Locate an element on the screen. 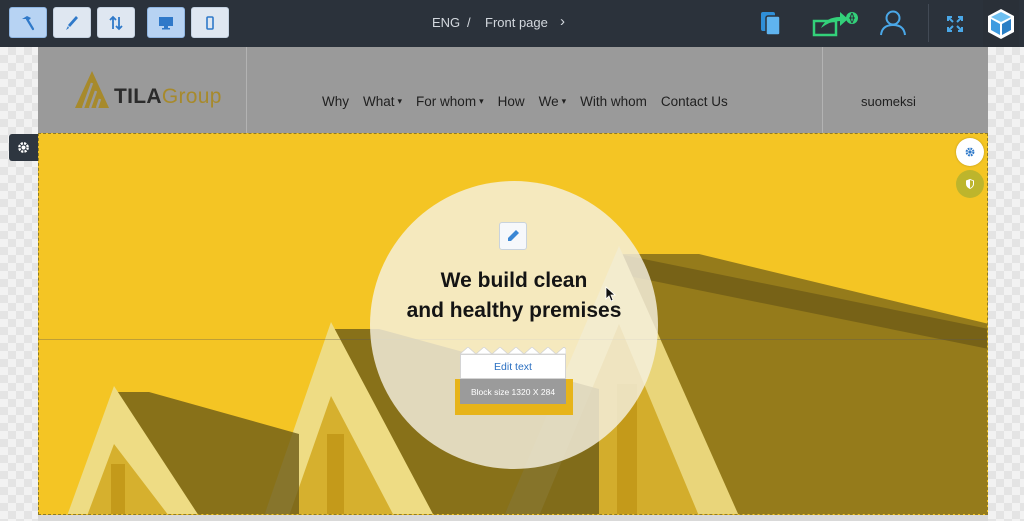 The height and width of the screenshot is (521, 1024). pencil-icon is located at coordinates (513, 235).